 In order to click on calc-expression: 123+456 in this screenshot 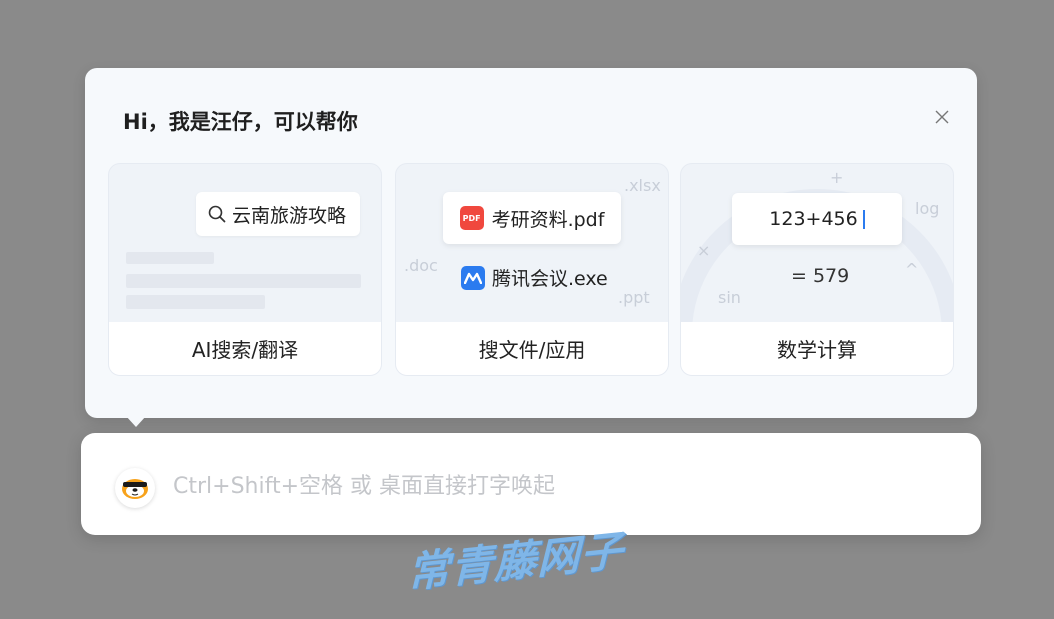, I will do `click(817, 219)`.